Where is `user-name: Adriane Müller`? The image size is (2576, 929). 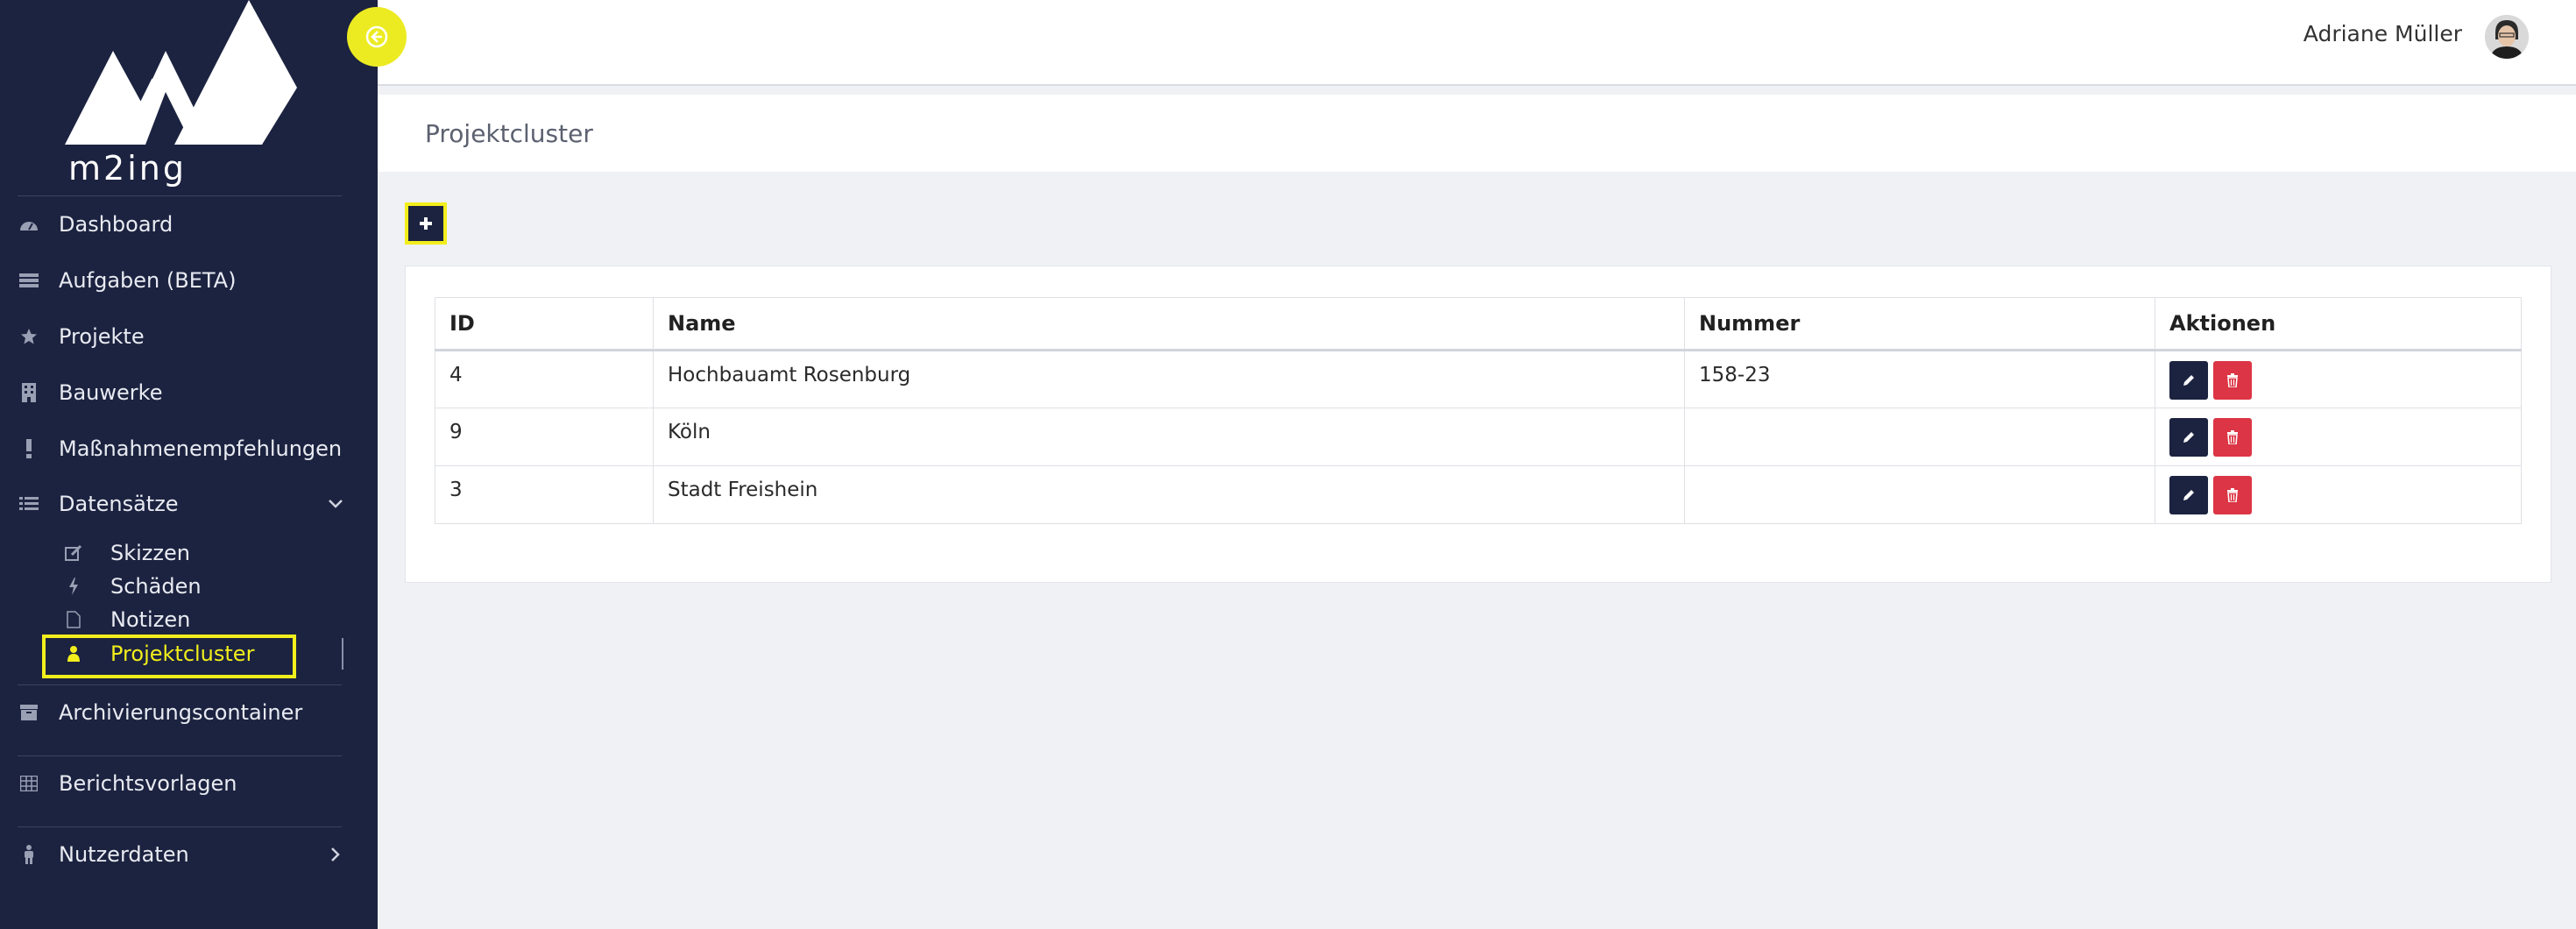
user-name: Adriane Müller is located at coordinates (2383, 33).